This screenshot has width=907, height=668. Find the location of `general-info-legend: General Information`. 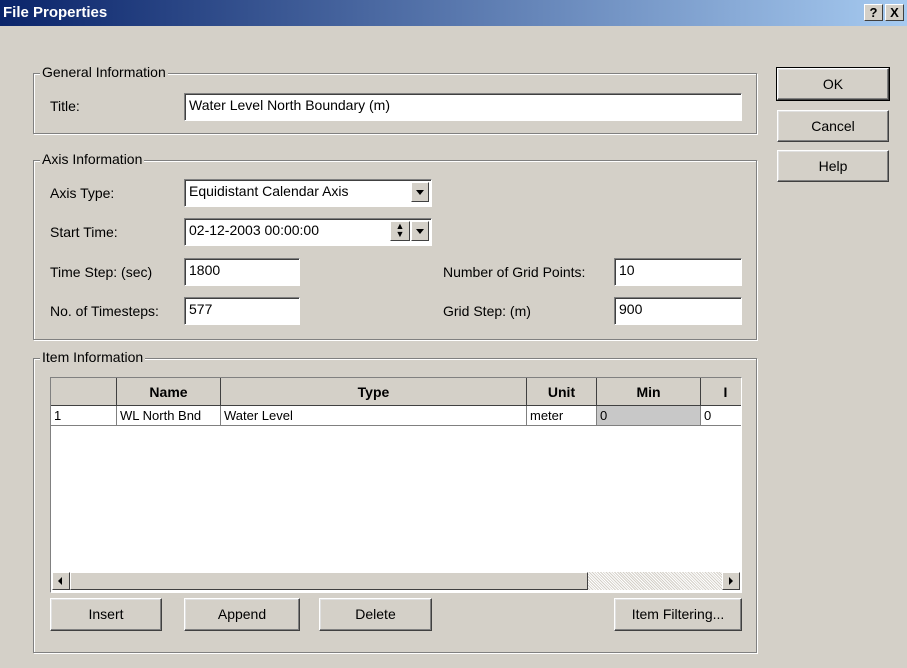

general-info-legend: General Information is located at coordinates (104, 72).